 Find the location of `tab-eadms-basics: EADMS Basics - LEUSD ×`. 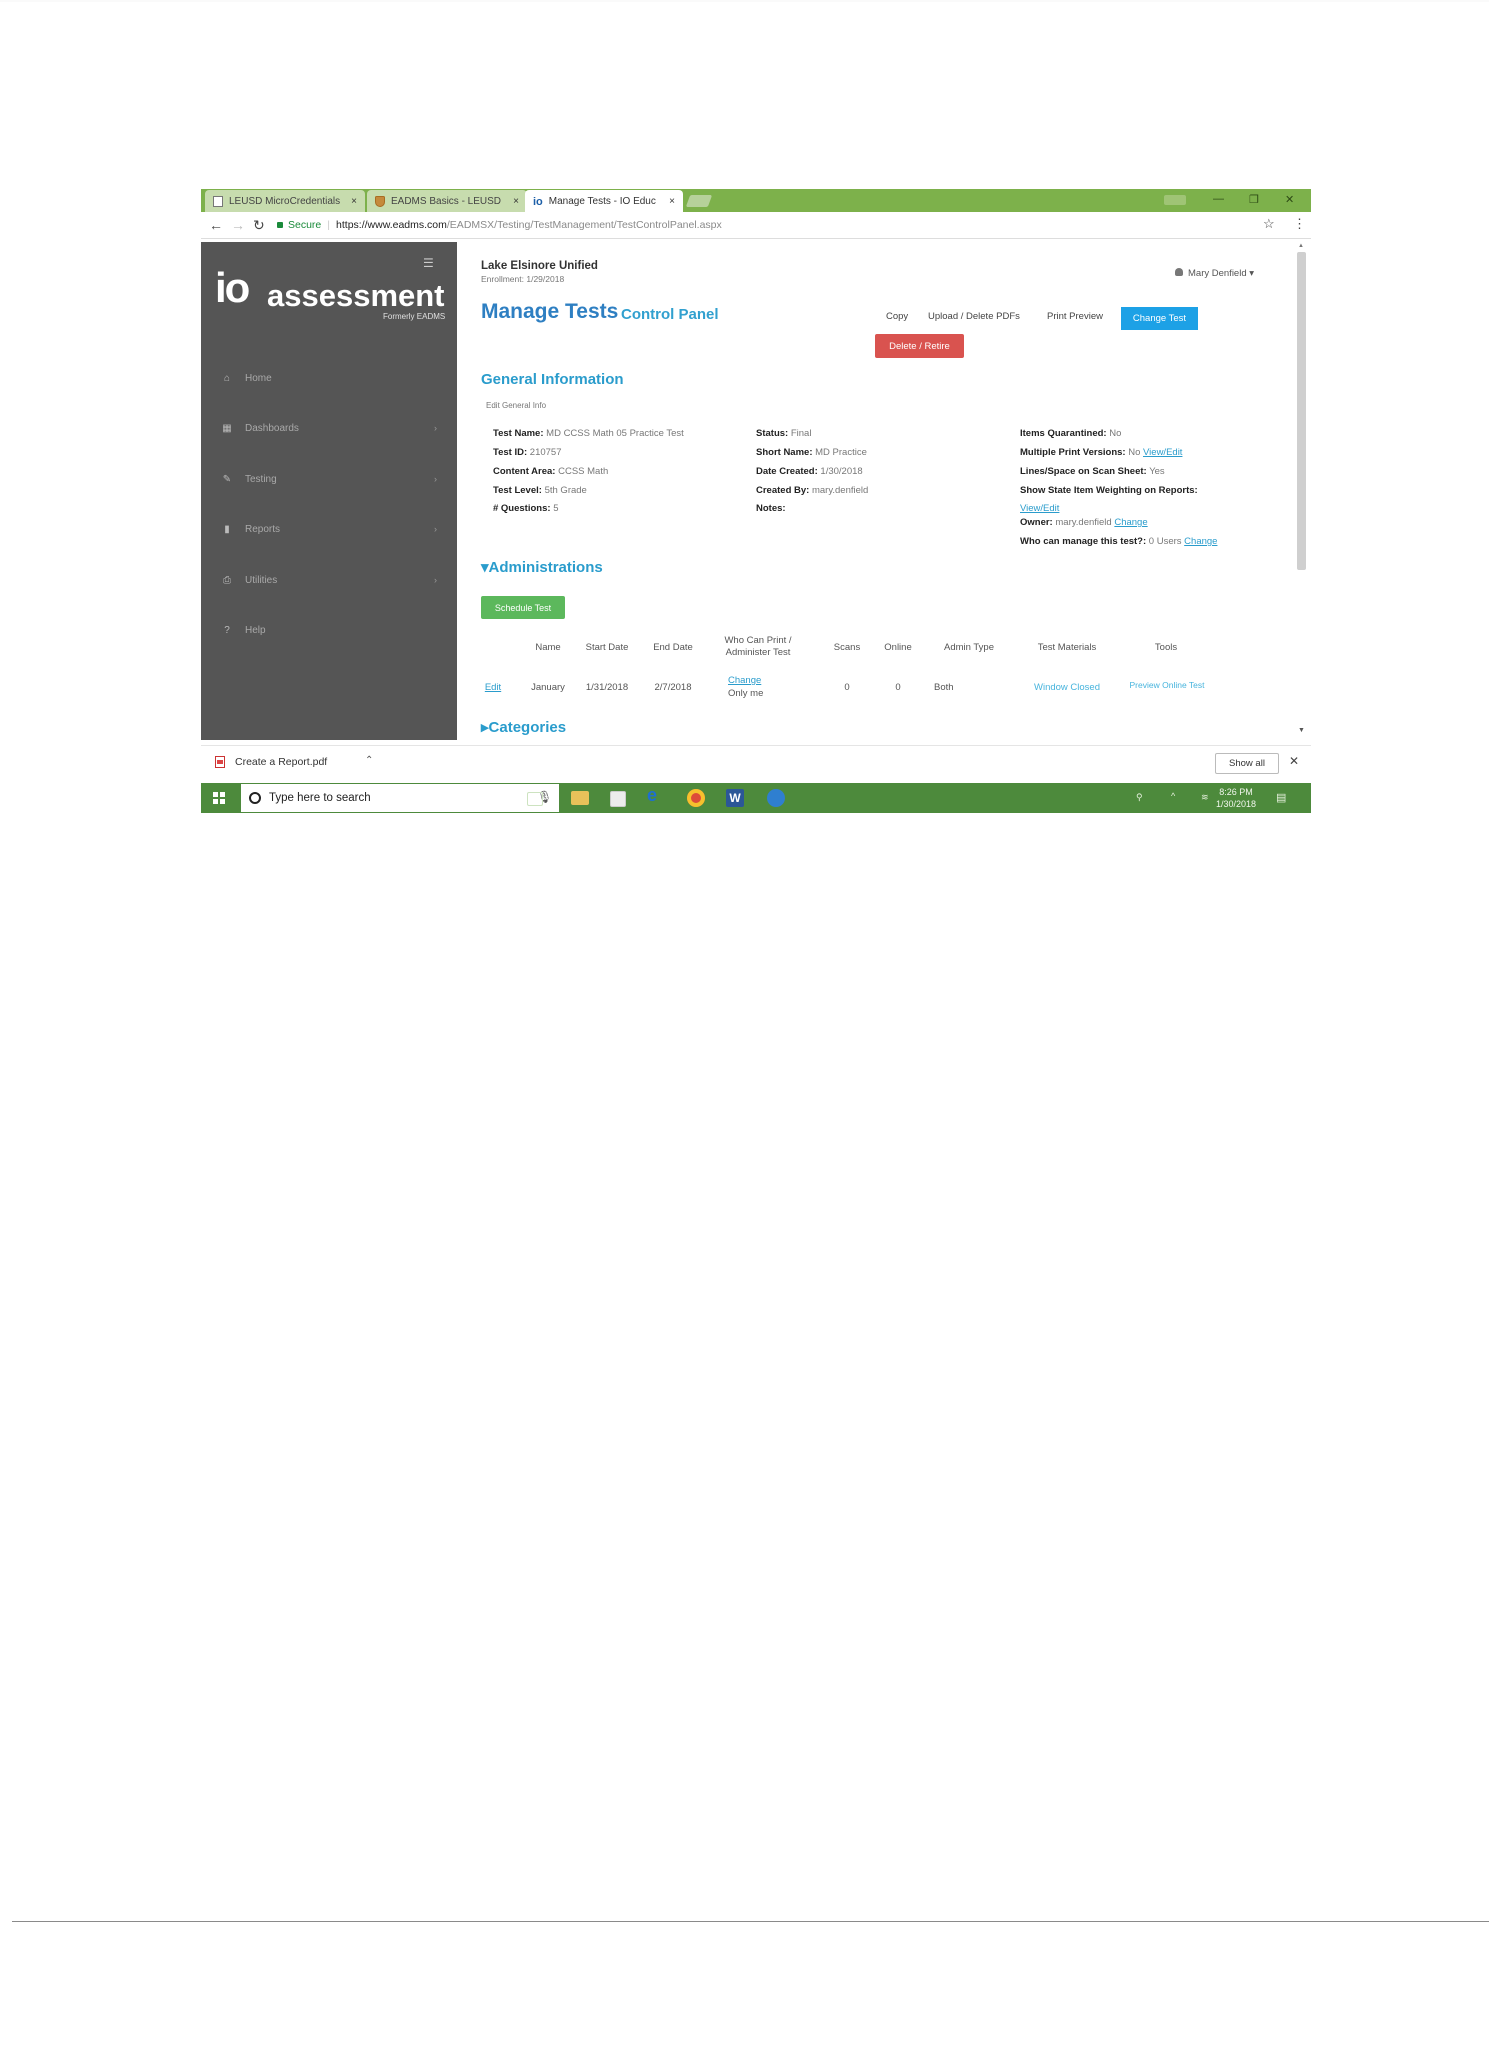

tab-eadms-basics: EADMS Basics - LEUSD × is located at coordinates (447, 201).